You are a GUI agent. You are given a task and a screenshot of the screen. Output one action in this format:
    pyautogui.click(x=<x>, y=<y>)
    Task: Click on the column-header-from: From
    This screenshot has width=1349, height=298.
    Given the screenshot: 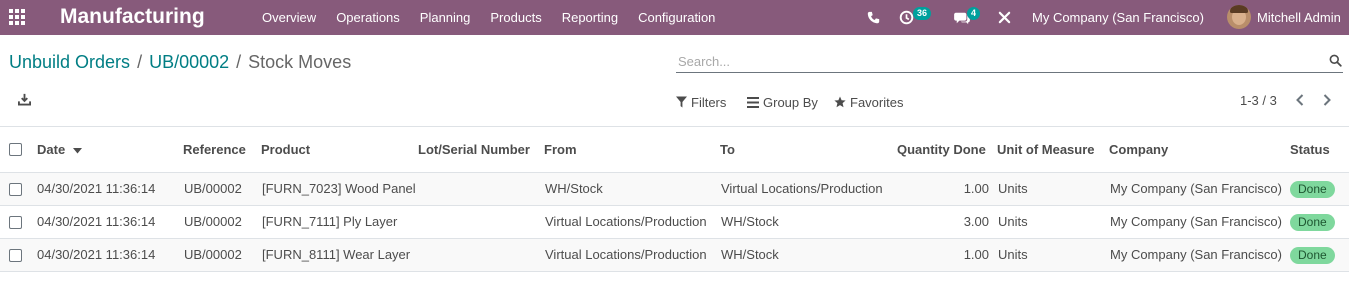 What is the action you would take?
    pyautogui.click(x=560, y=149)
    